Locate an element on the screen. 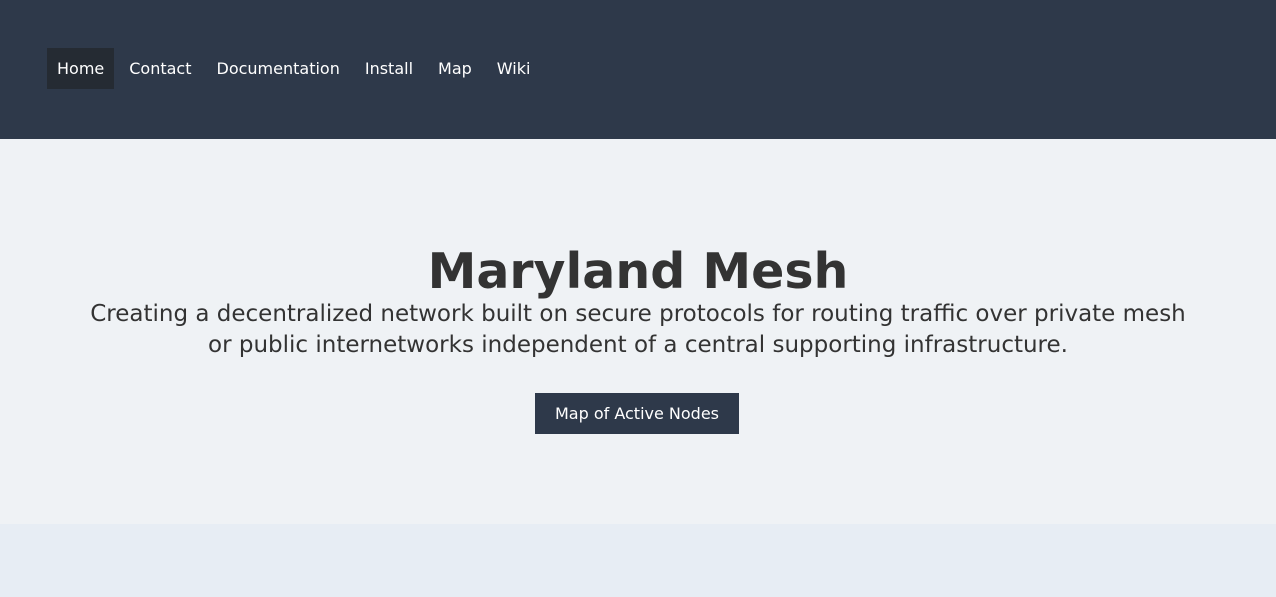  nav-item-map: Map is located at coordinates (455, 68).